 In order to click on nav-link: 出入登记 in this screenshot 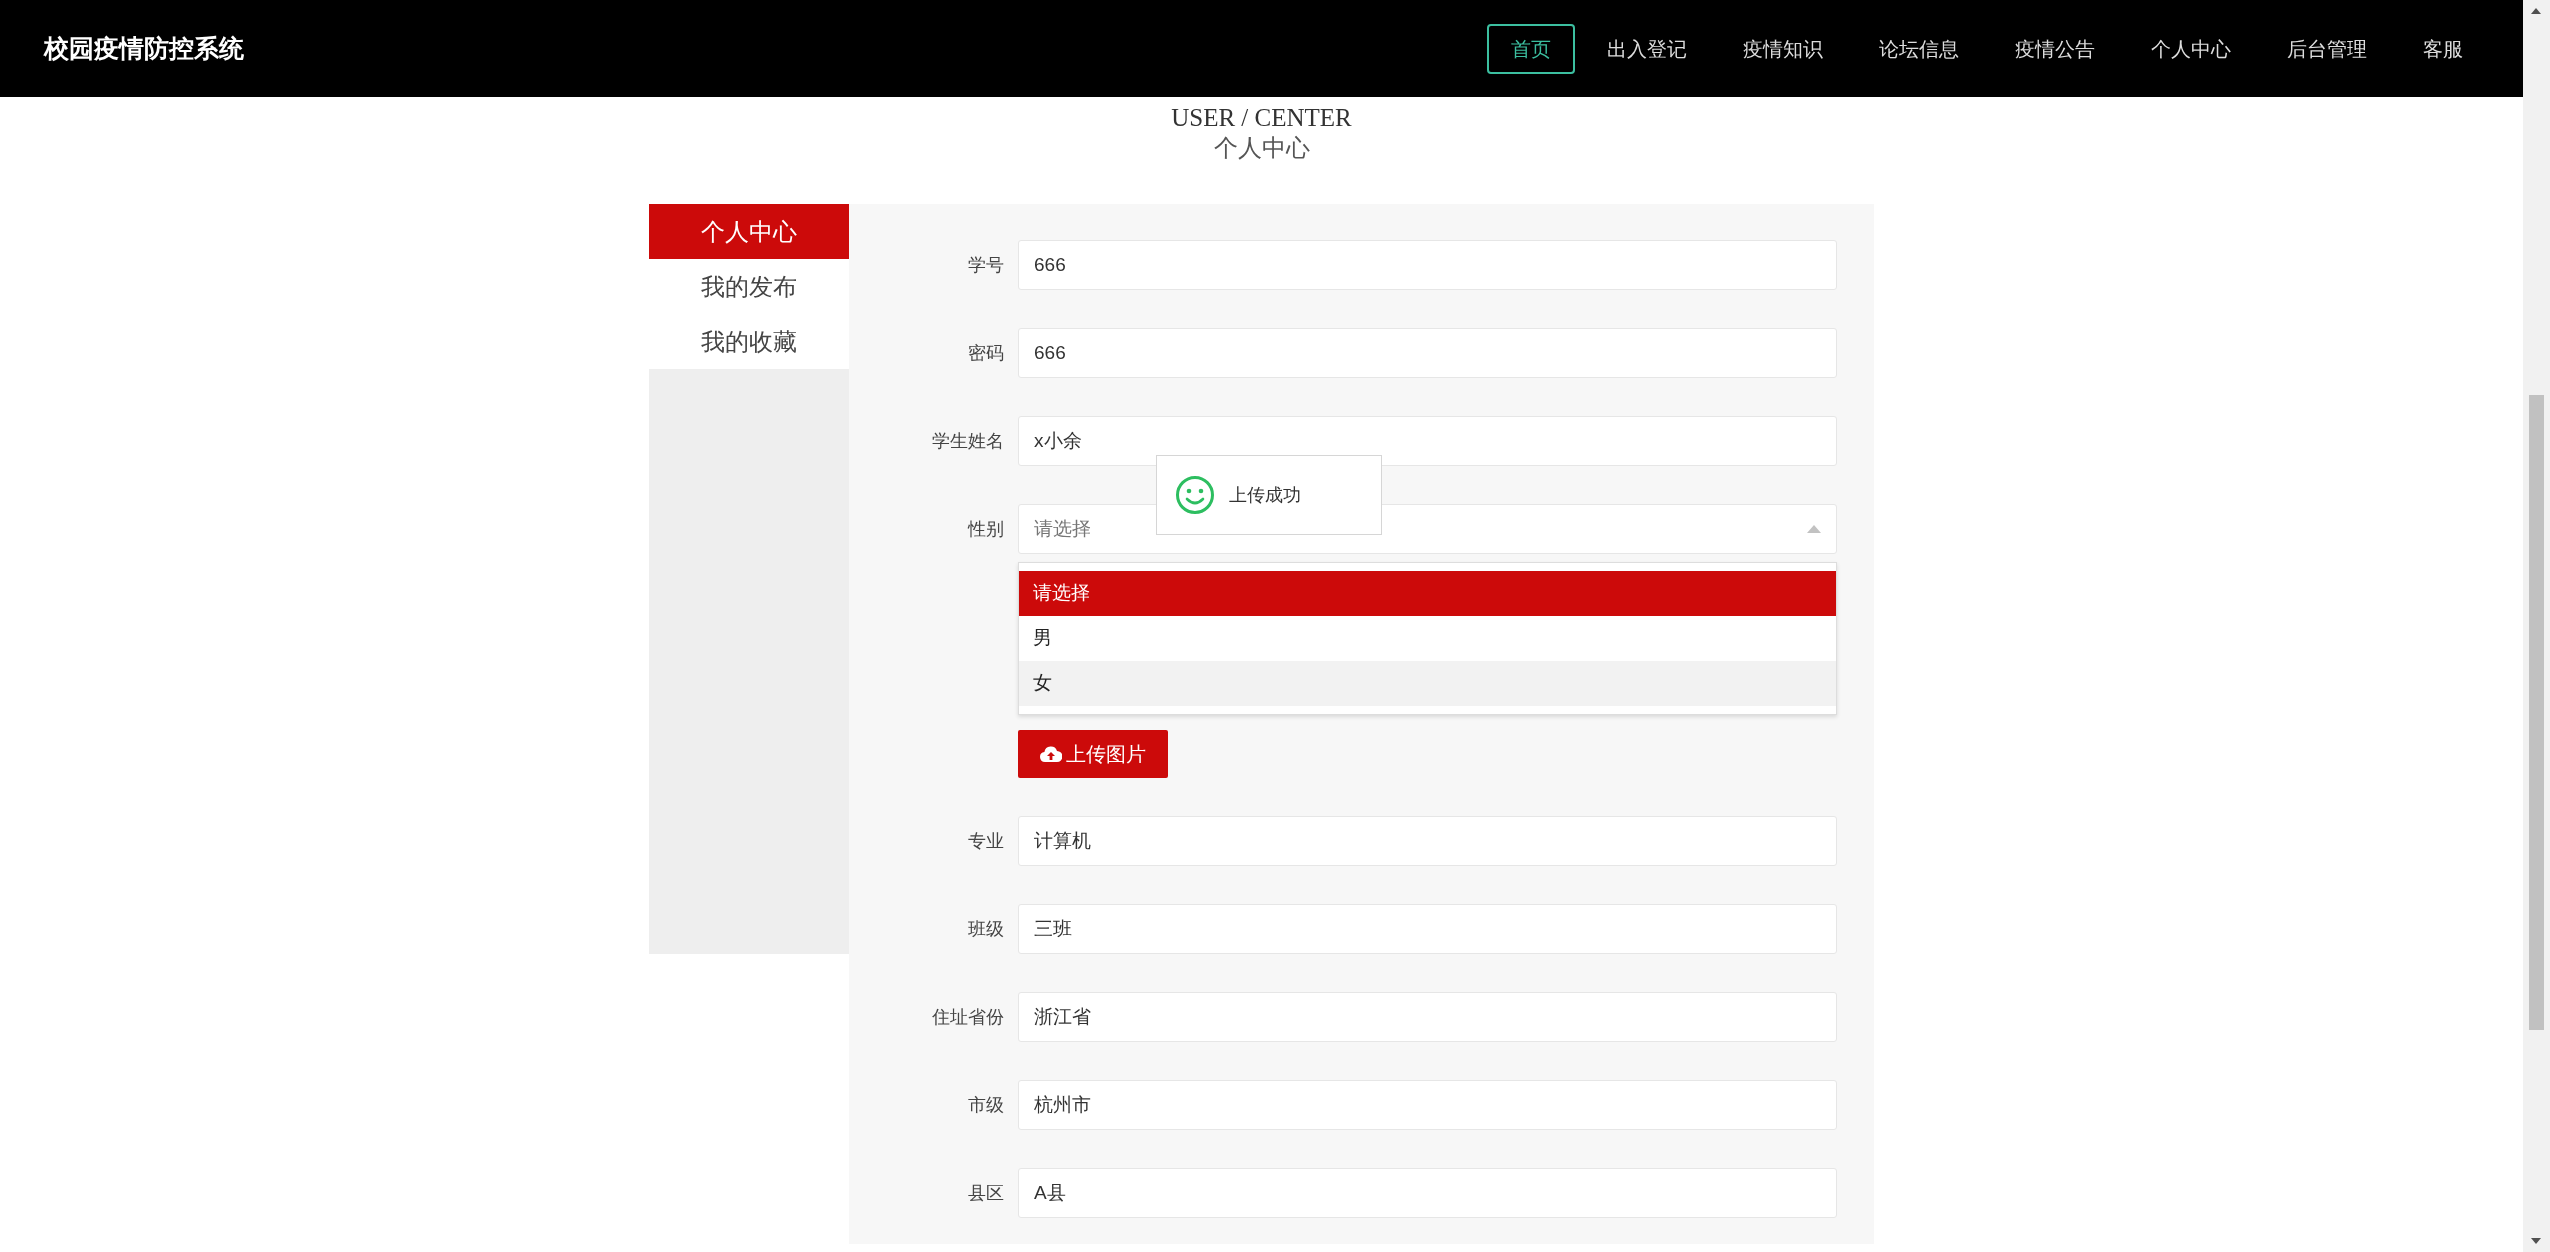, I will do `click(1647, 48)`.